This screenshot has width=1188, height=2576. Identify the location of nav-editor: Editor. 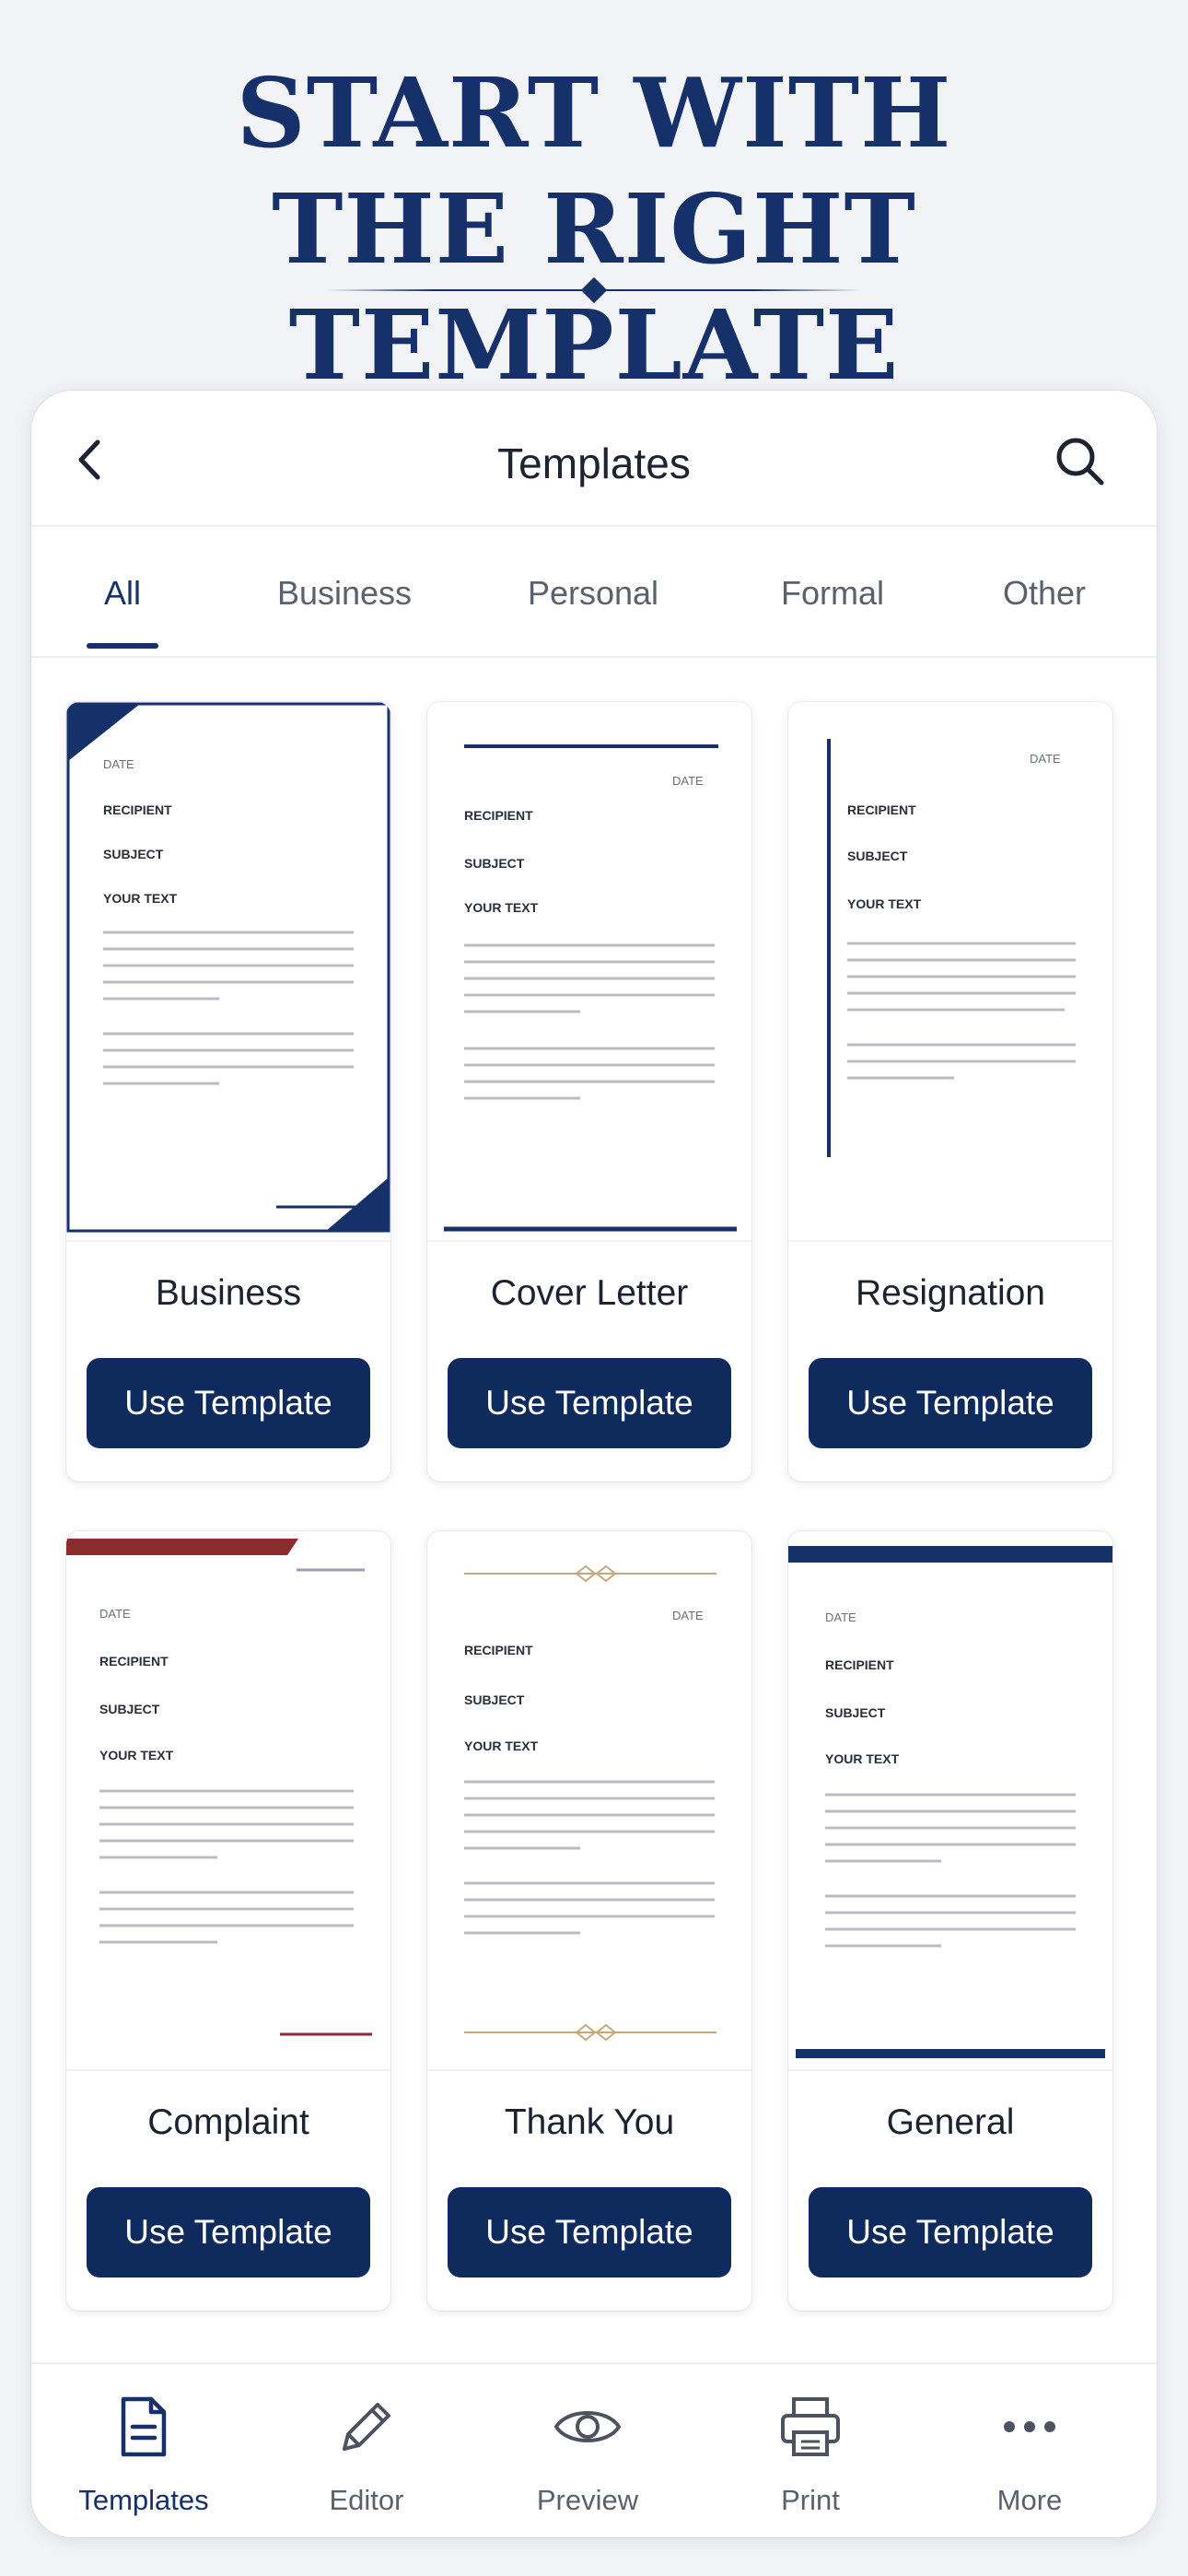
(366, 2450).